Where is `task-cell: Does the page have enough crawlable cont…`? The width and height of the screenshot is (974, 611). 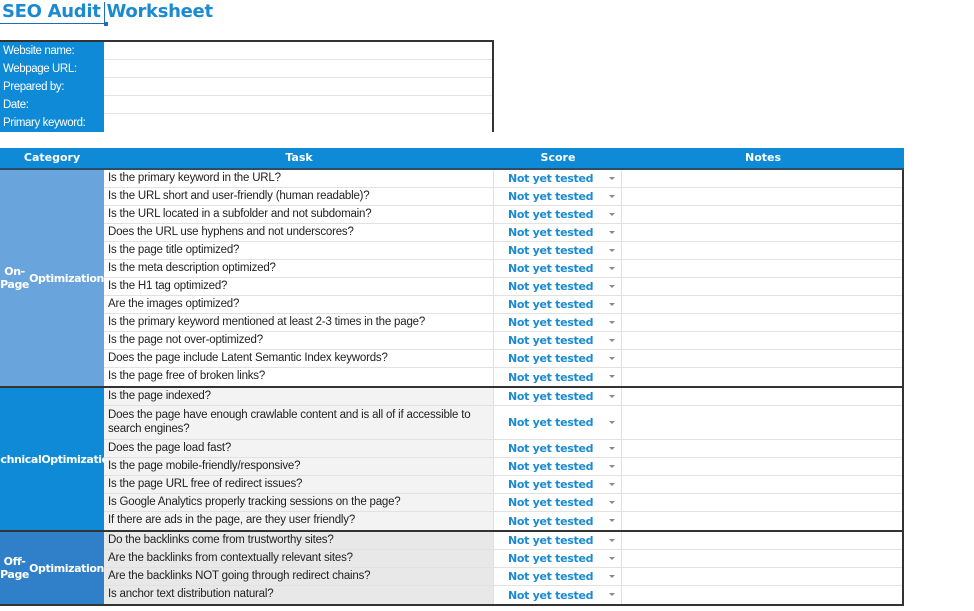
task-cell: Does the page have enough crawlable cont… is located at coordinates (299, 422).